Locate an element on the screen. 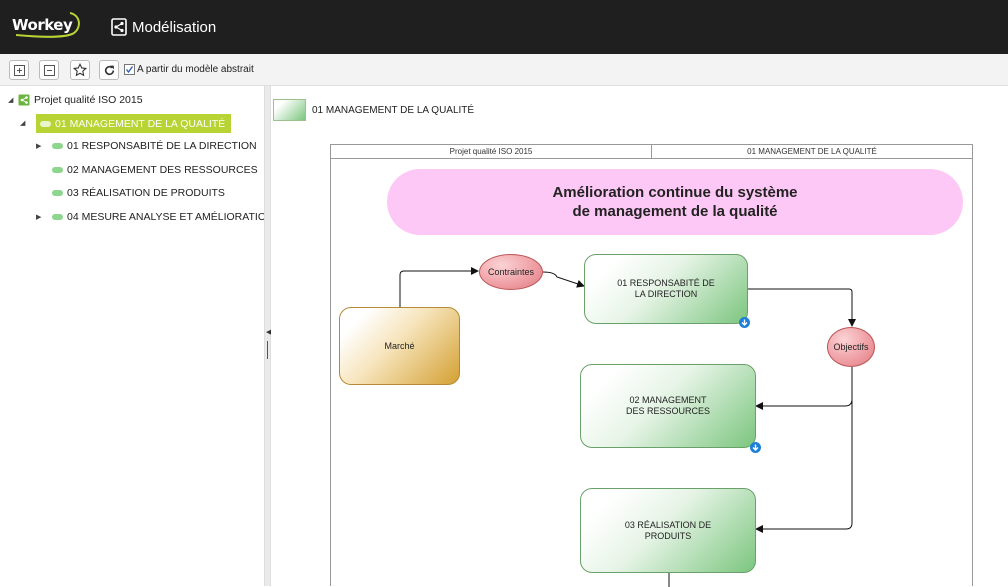 The image size is (1008, 587). node-label-line: 03 RÉALISATION DE is located at coordinates (668, 524).